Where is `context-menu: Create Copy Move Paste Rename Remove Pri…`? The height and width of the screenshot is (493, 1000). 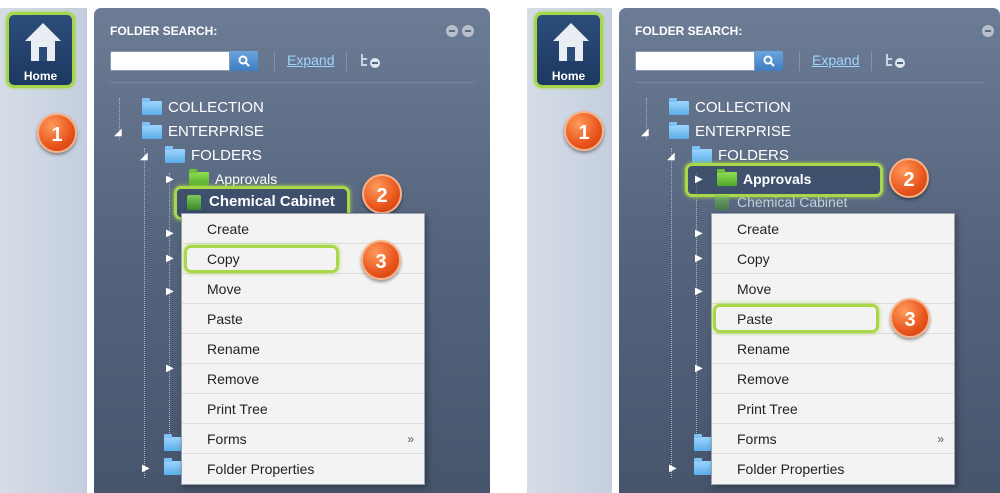 context-menu: Create Copy Move Paste Rename Remove Pri… is located at coordinates (833, 349).